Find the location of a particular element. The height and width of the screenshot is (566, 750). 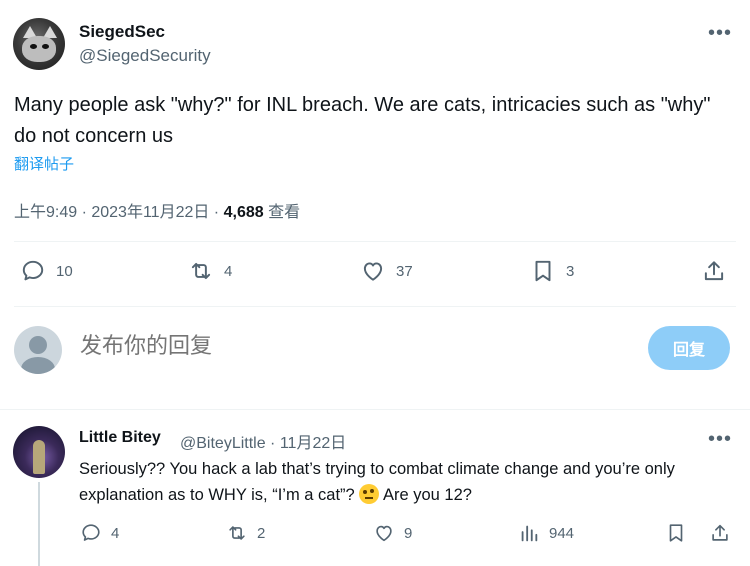

avatar-body is located at coordinates (38, 365).